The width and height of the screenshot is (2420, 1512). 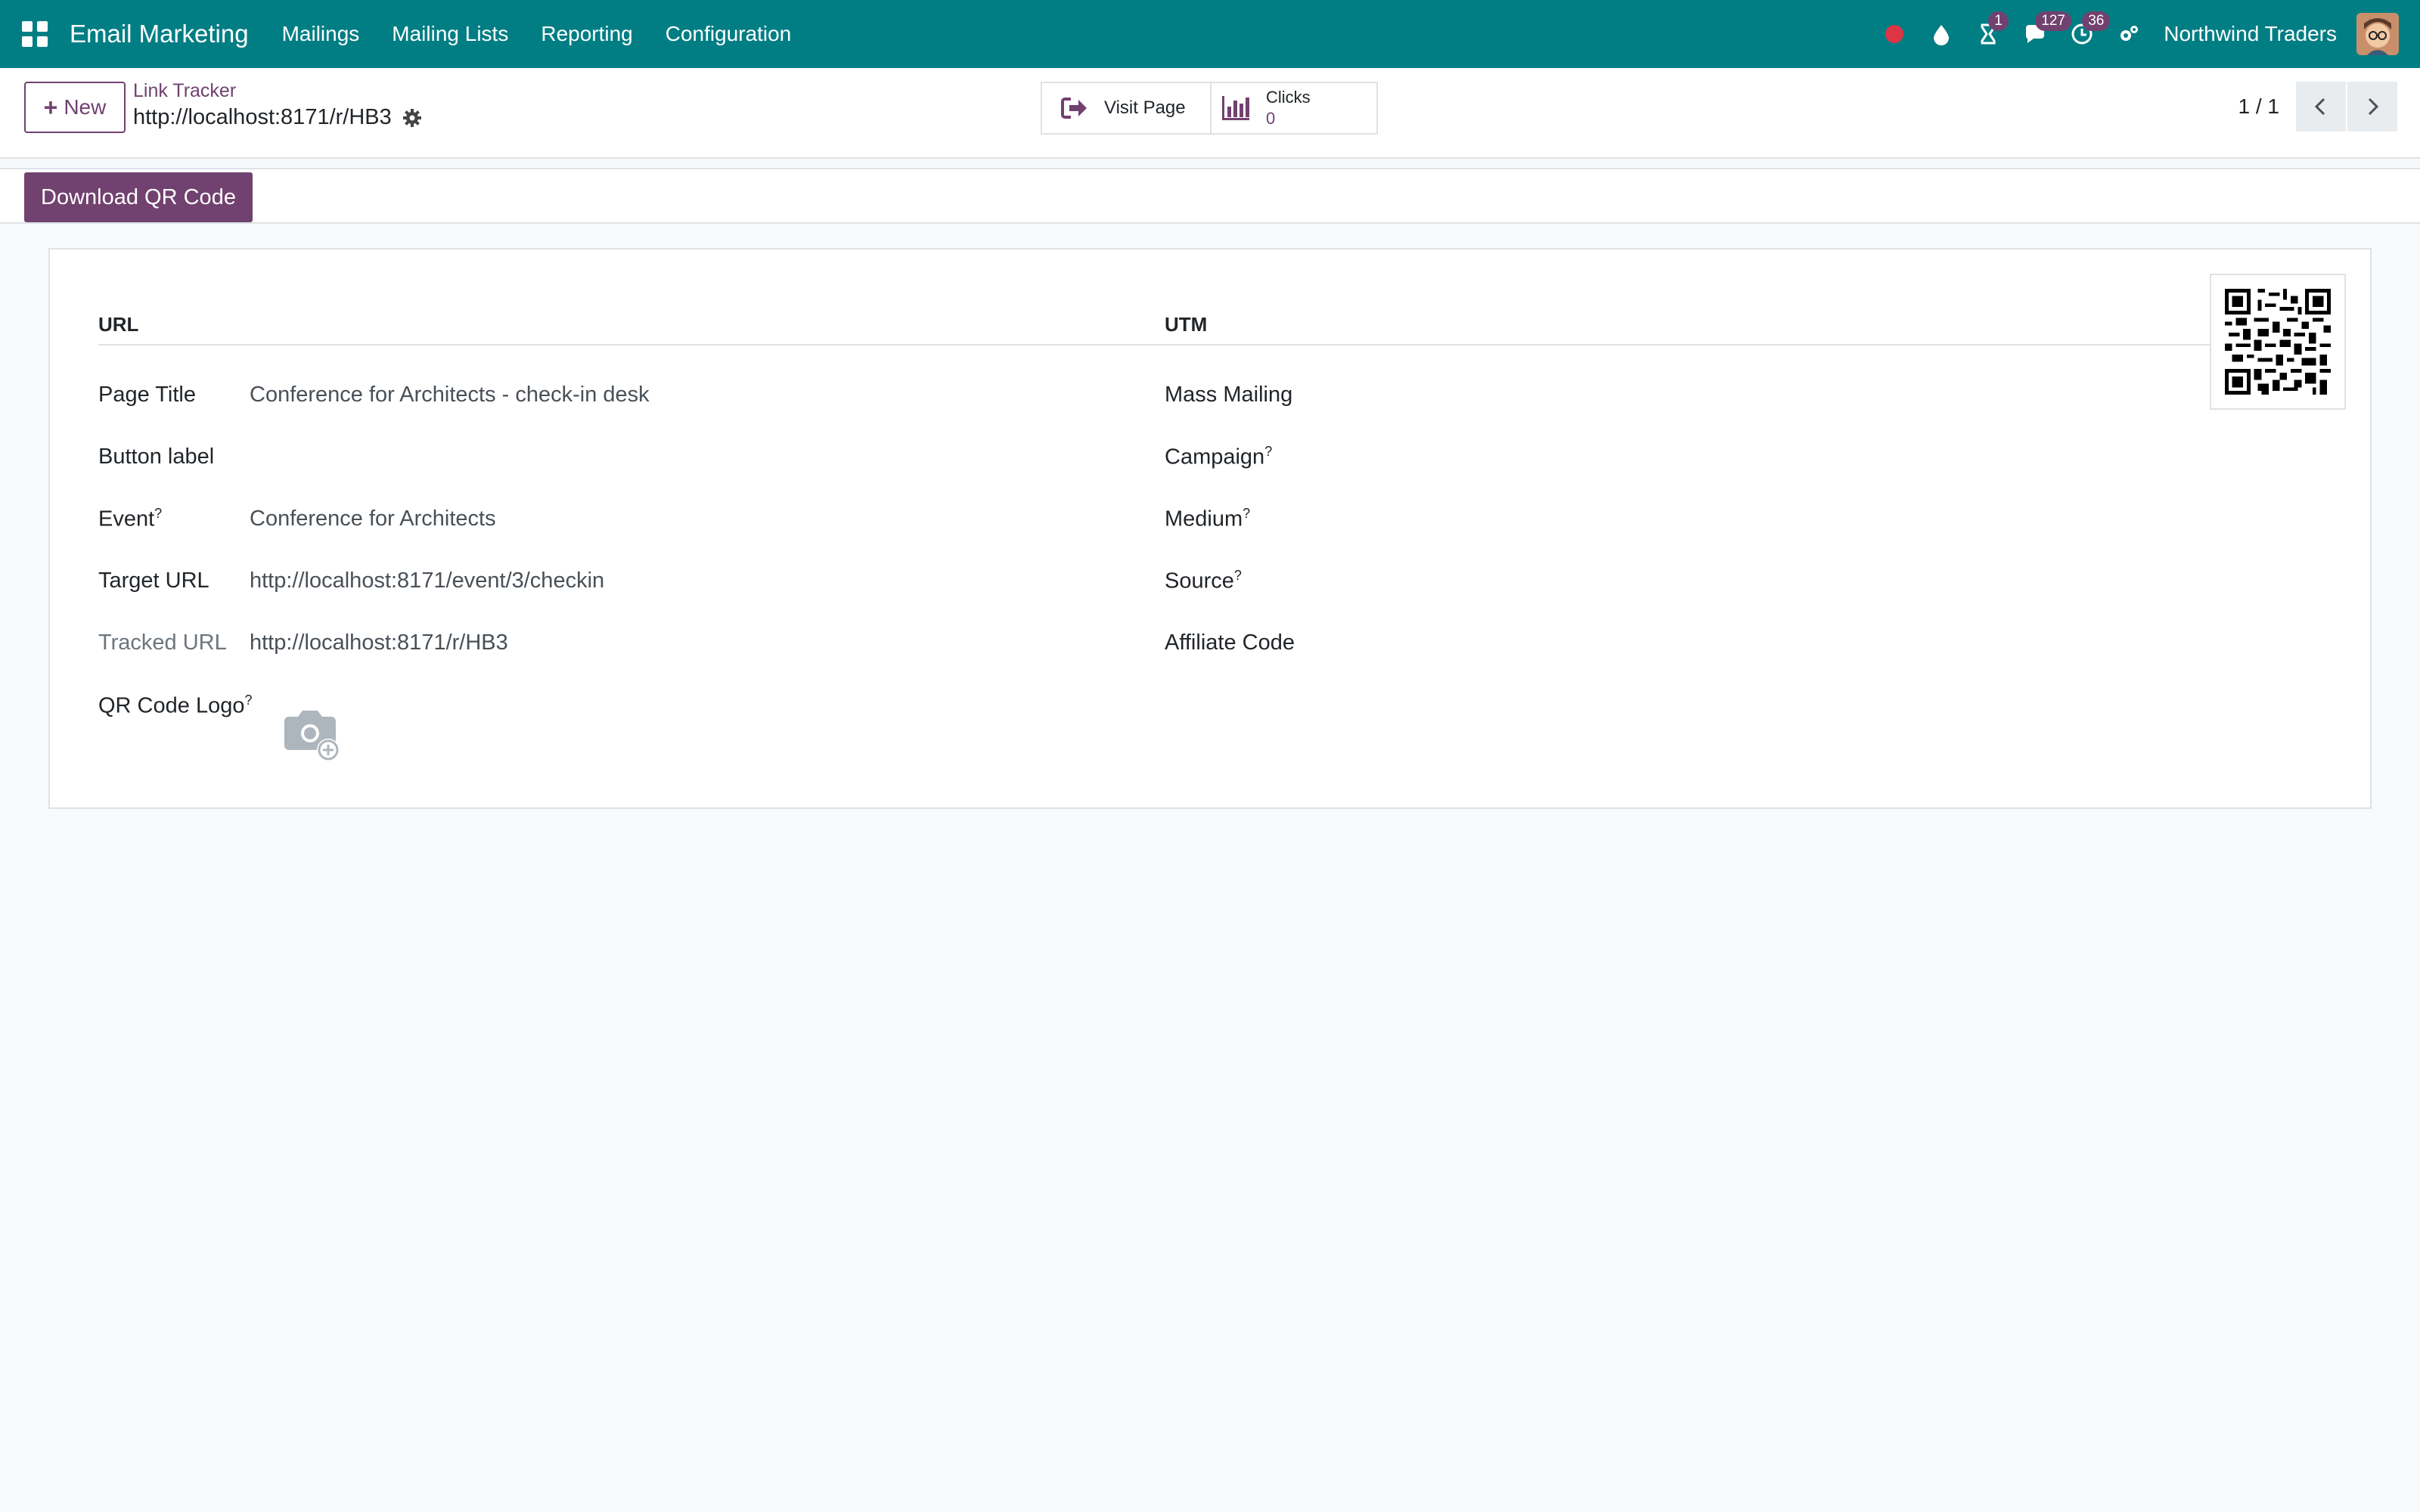 I want to click on tracked-url-label: Tracked URL, so click(x=162, y=642).